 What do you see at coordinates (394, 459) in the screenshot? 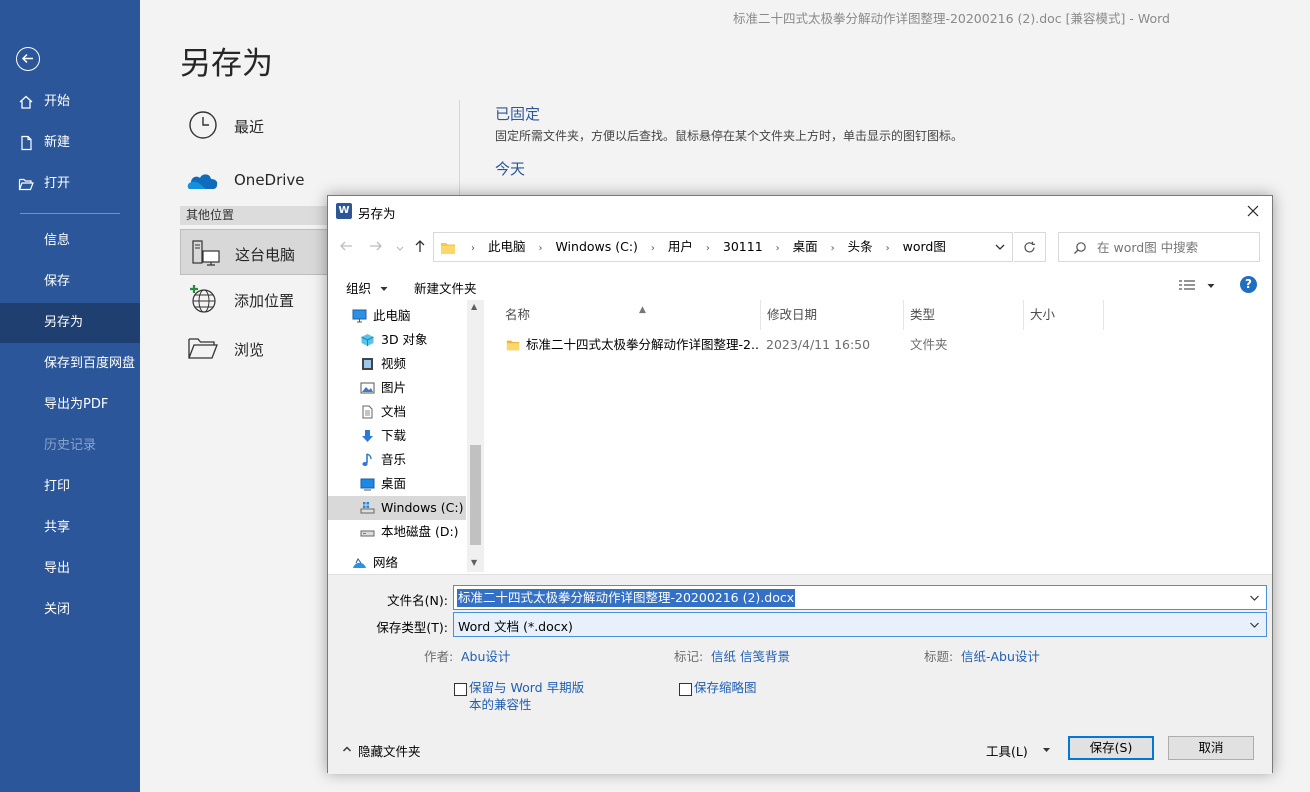
I see `tree-label: 音乐` at bounding box center [394, 459].